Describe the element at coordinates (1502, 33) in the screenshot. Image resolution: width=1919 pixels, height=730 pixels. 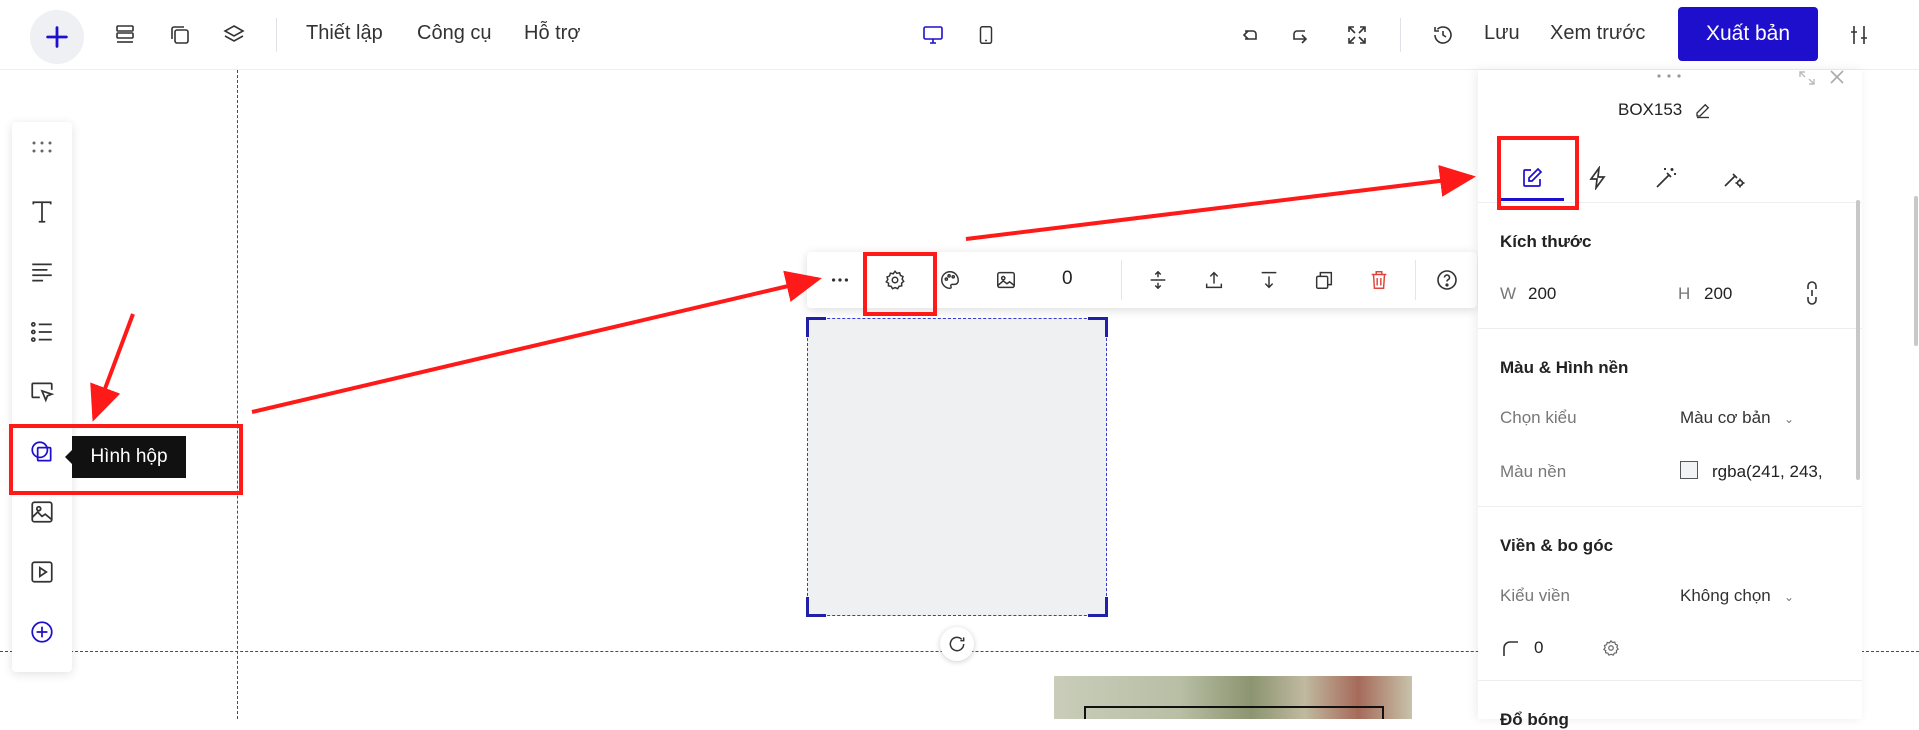
I see `save-button: Lưu` at that location.